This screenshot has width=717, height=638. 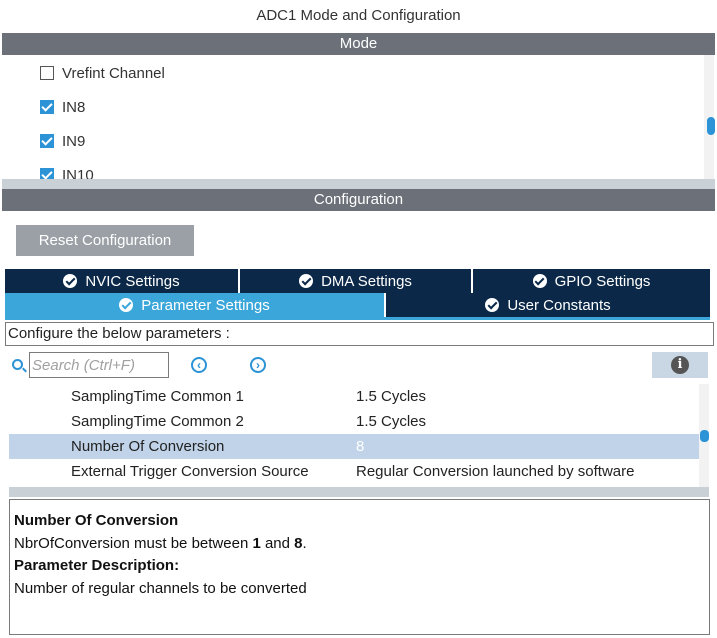 I want to click on param-name: SamplingTime Common 1, so click(x=157, y=396).